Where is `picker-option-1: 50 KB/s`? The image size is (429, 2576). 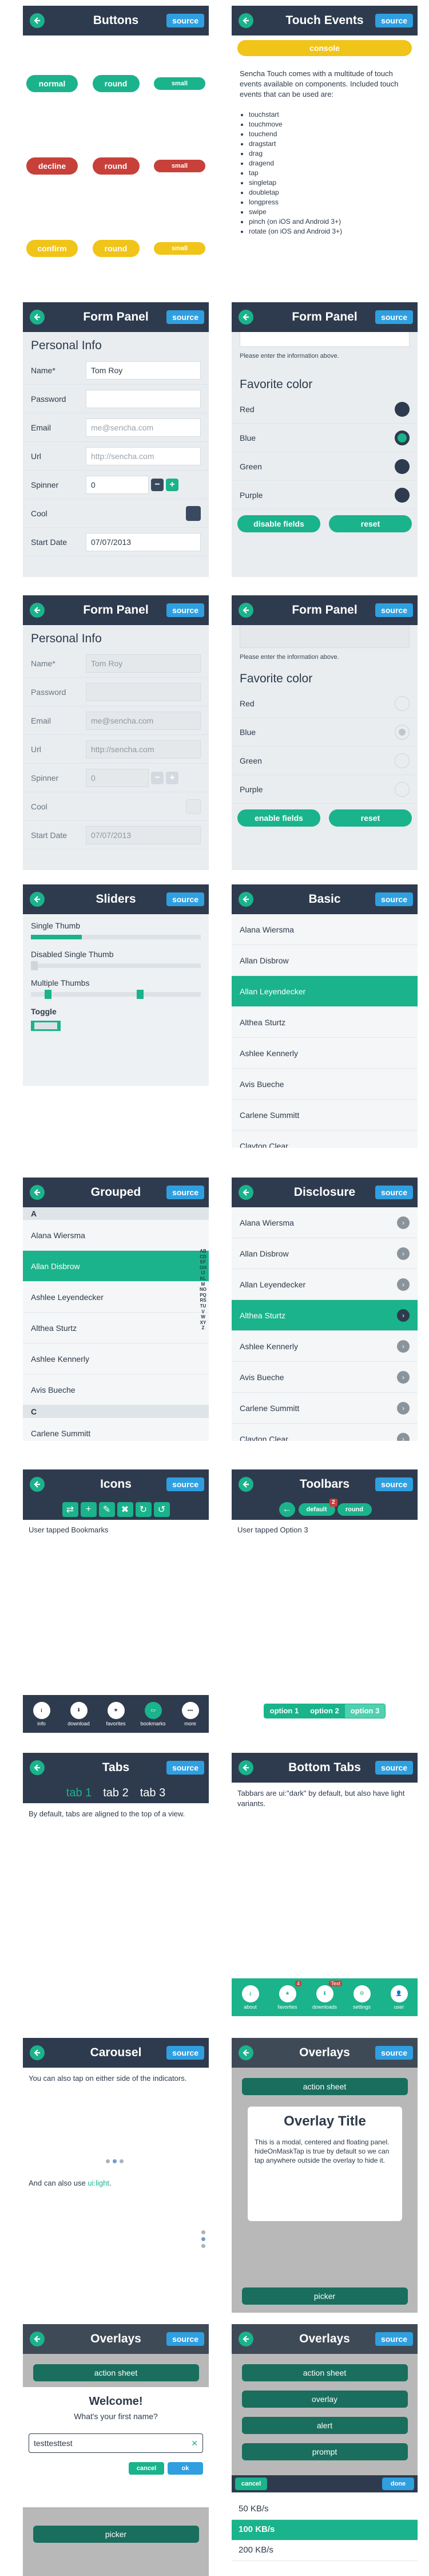 picker-option-1: 50 KB/s is located at coordinates (325, 2509).